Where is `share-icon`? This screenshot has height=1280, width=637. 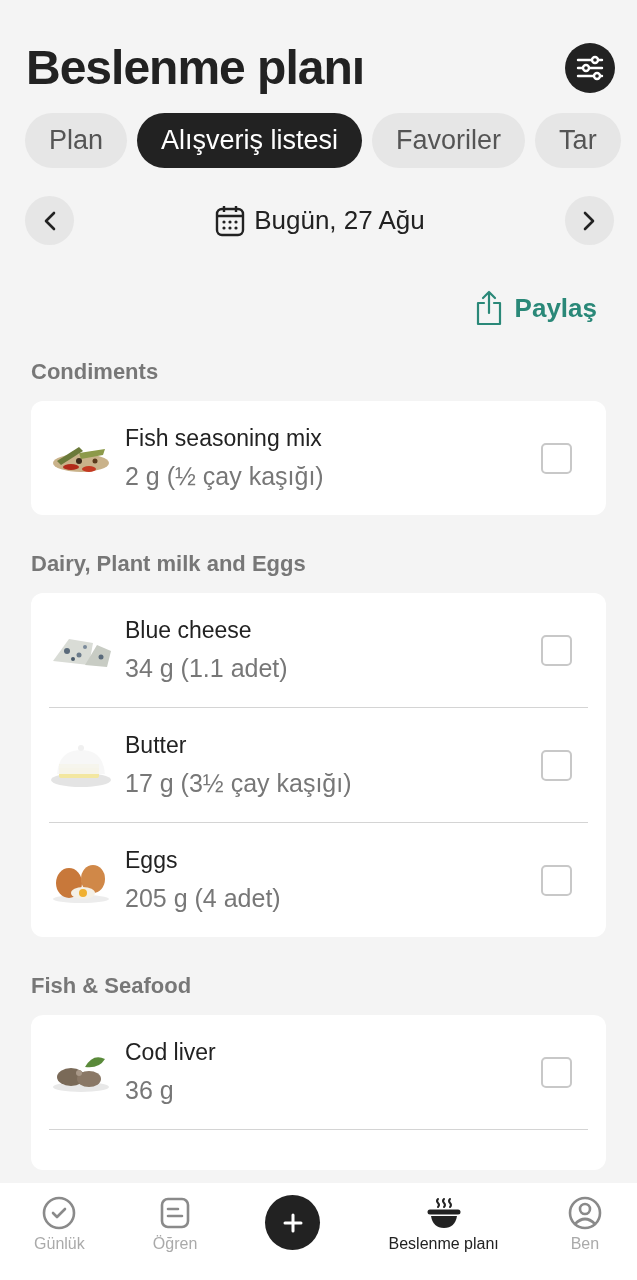 share-icon is located at coordinates (488, 308).